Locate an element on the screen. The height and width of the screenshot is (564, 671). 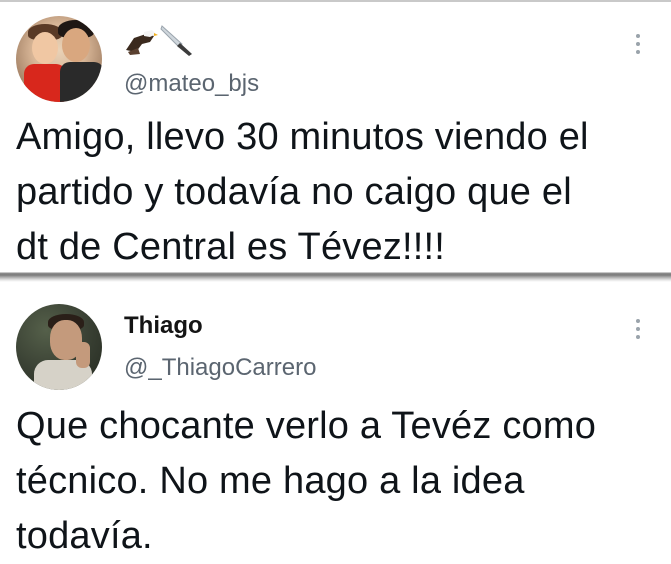
user-handle: @mateo_bjs is located at coordinates (191, 84).